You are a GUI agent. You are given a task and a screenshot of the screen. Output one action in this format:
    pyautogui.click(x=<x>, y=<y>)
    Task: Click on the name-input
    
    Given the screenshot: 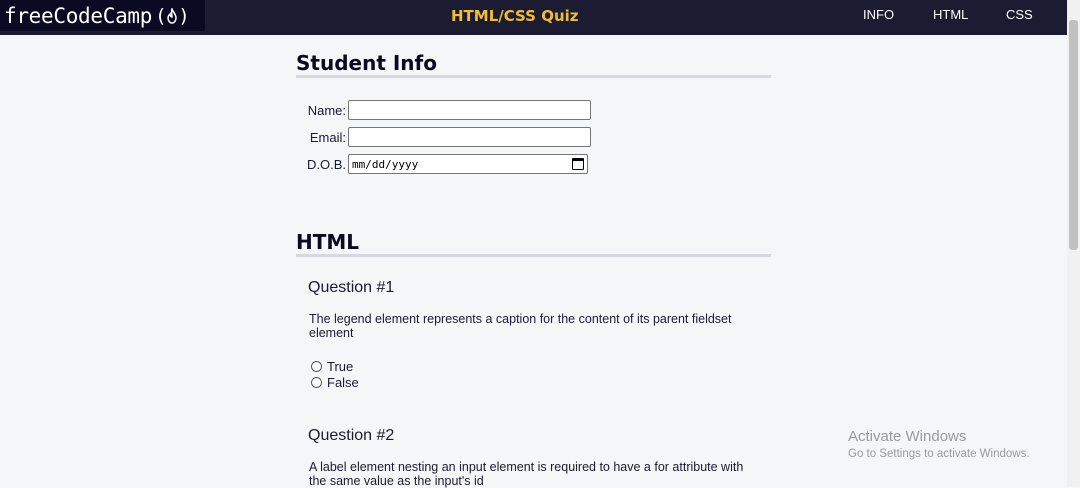 What is the action you would take?
    pyautogui.click(x=469, y=110)
    